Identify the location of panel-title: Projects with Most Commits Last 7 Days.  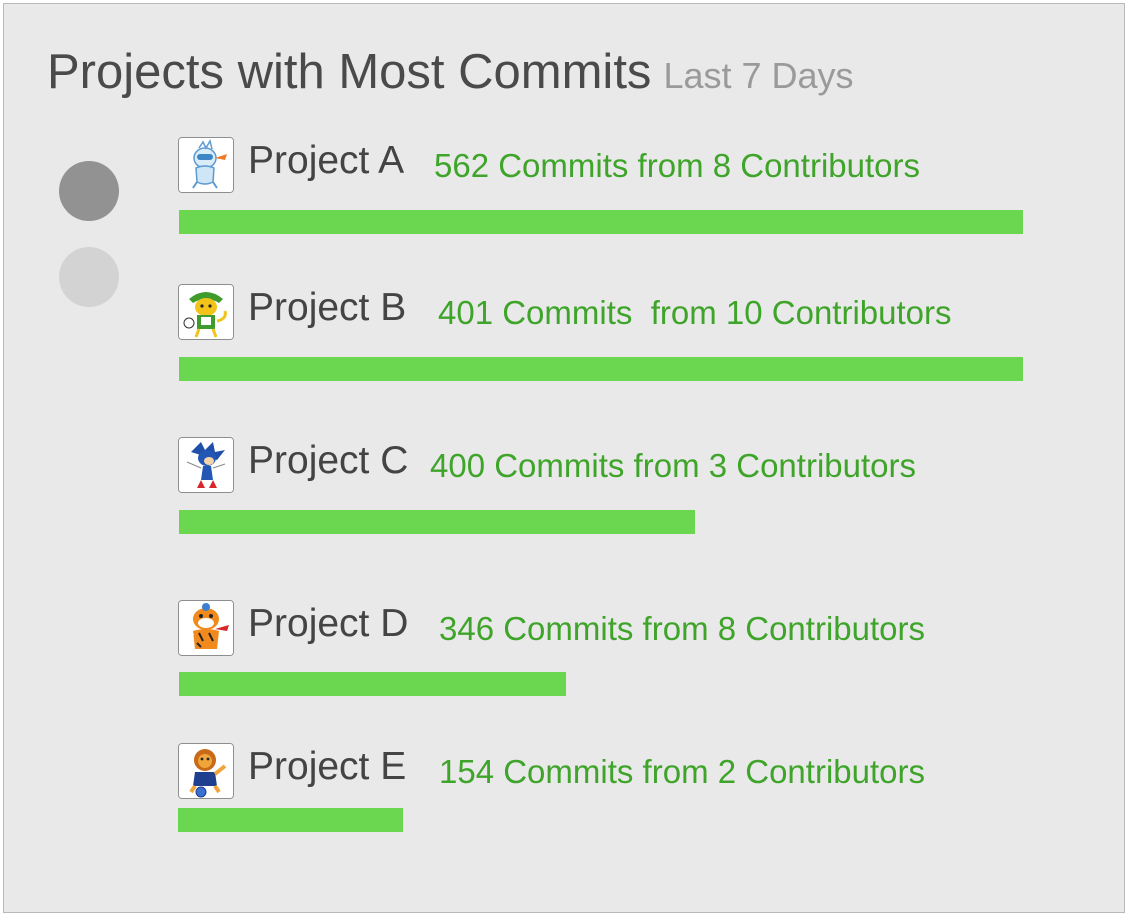
(450, 72).